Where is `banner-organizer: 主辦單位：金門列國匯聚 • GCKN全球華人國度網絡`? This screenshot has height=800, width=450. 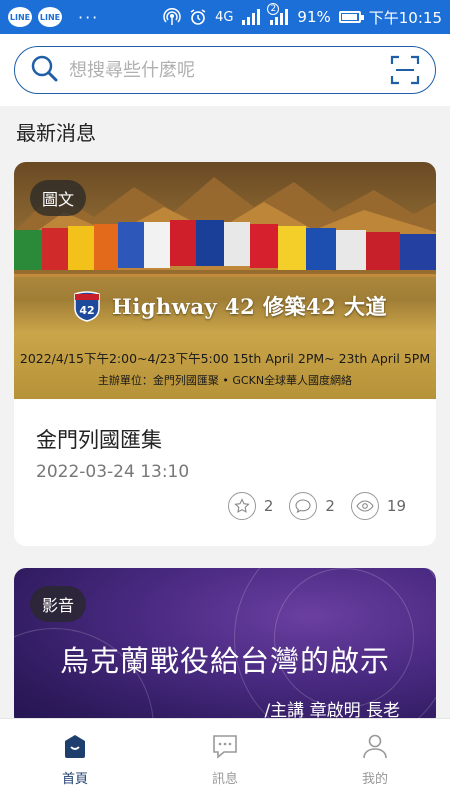
banner-organizer: 主辦單位：金門列國匯聚 • GCKN全球華人國度網絡 is located at coordinates (225, 380).